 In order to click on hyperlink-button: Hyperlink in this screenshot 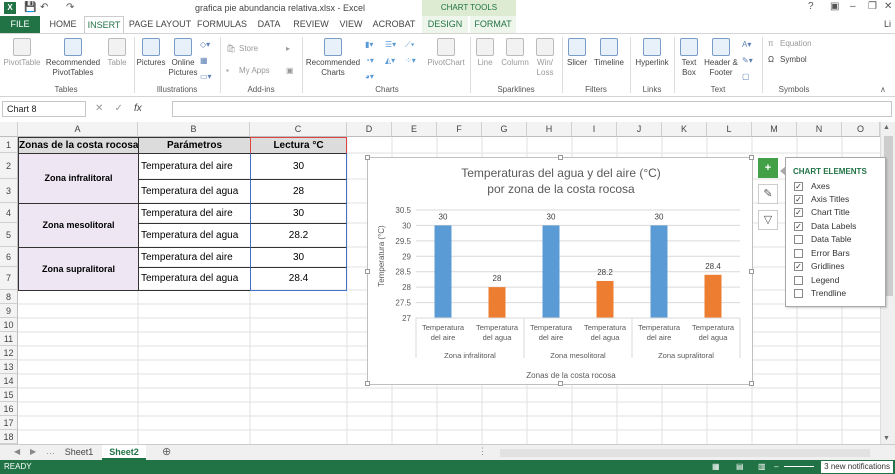, I will do `click(652, 53)`.